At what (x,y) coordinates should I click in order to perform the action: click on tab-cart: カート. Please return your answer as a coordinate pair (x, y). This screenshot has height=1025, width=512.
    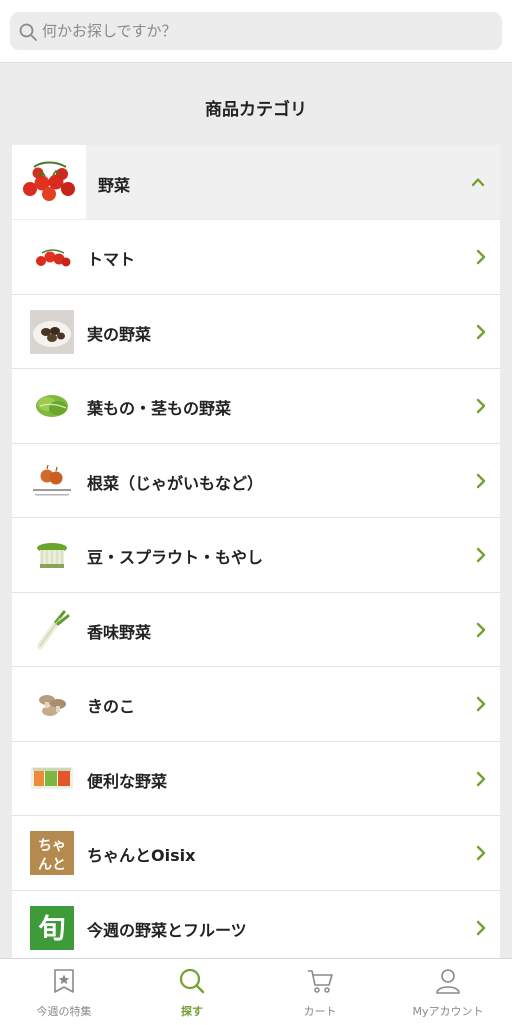
    Looking at the image, I should click on (320, 992).